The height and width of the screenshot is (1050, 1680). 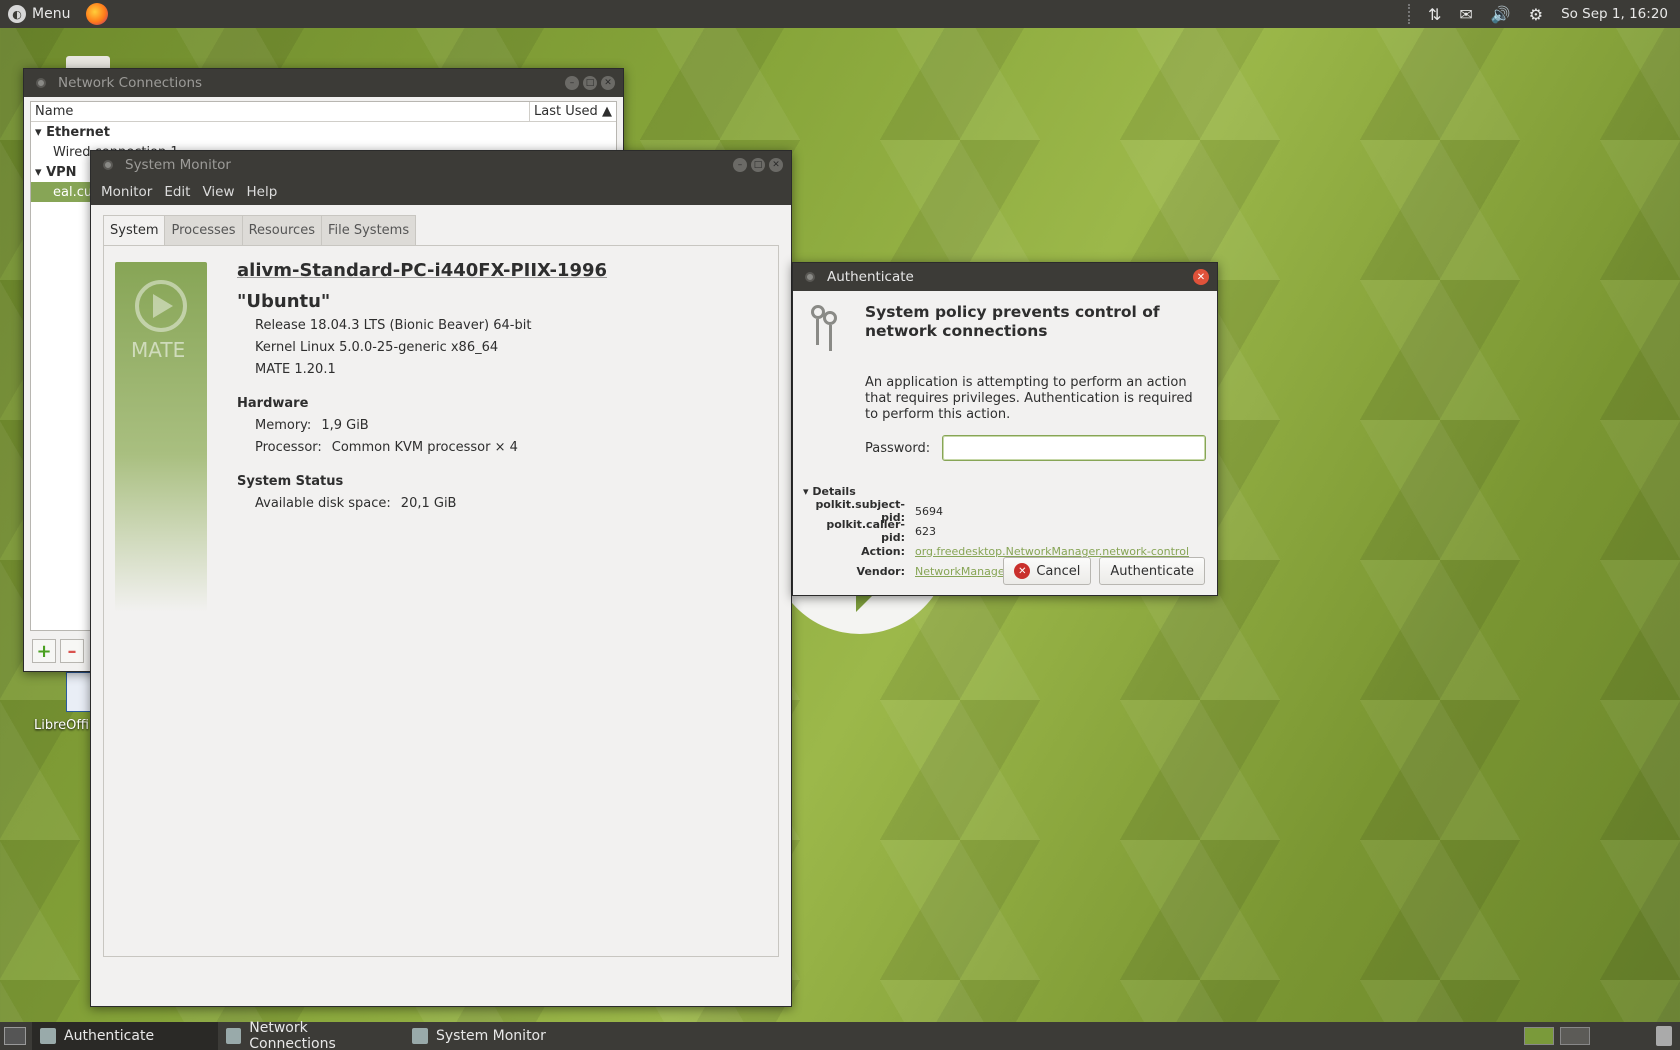 What do you see at coordinates (218, 192) in the screenshot?
I see `menu-view: View` at bounding box center [218, 192].